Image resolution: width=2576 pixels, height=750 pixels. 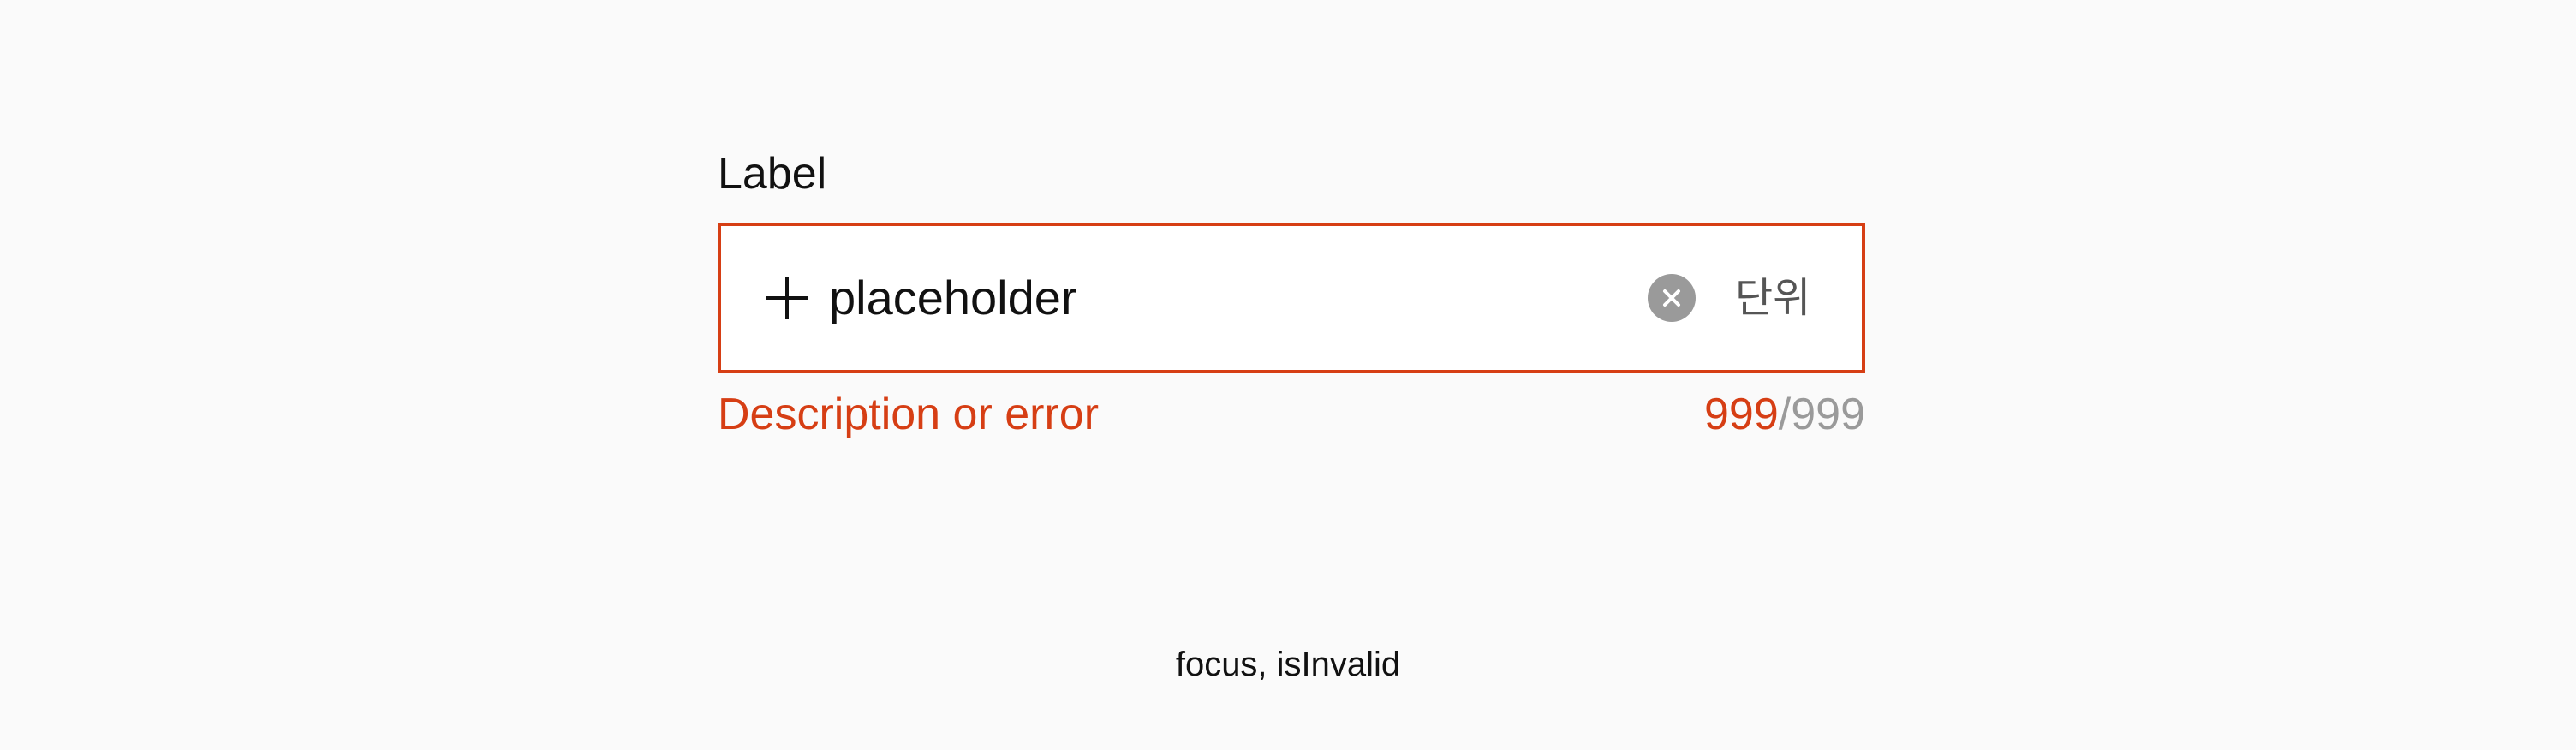 I want to click on plus-icon, so click(x=787, y=298).